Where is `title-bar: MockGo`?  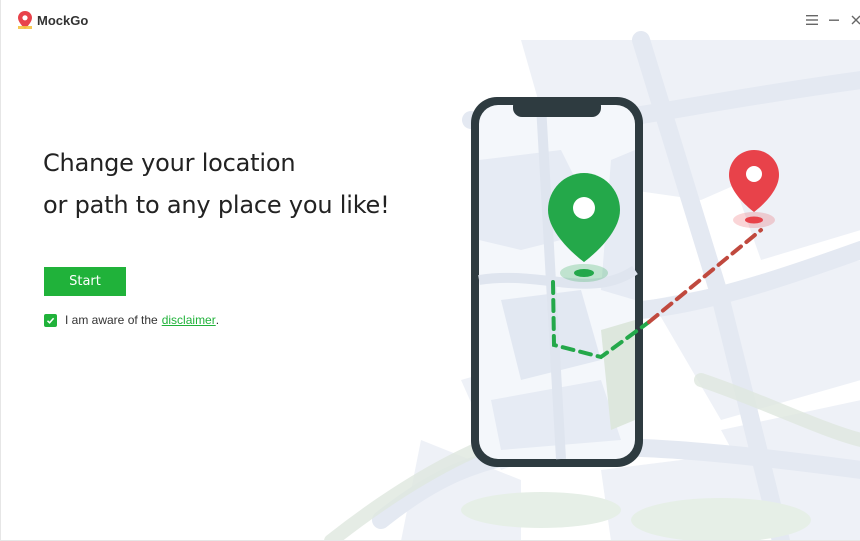
title-bar: MockGo is located at coordinates (430, 20).